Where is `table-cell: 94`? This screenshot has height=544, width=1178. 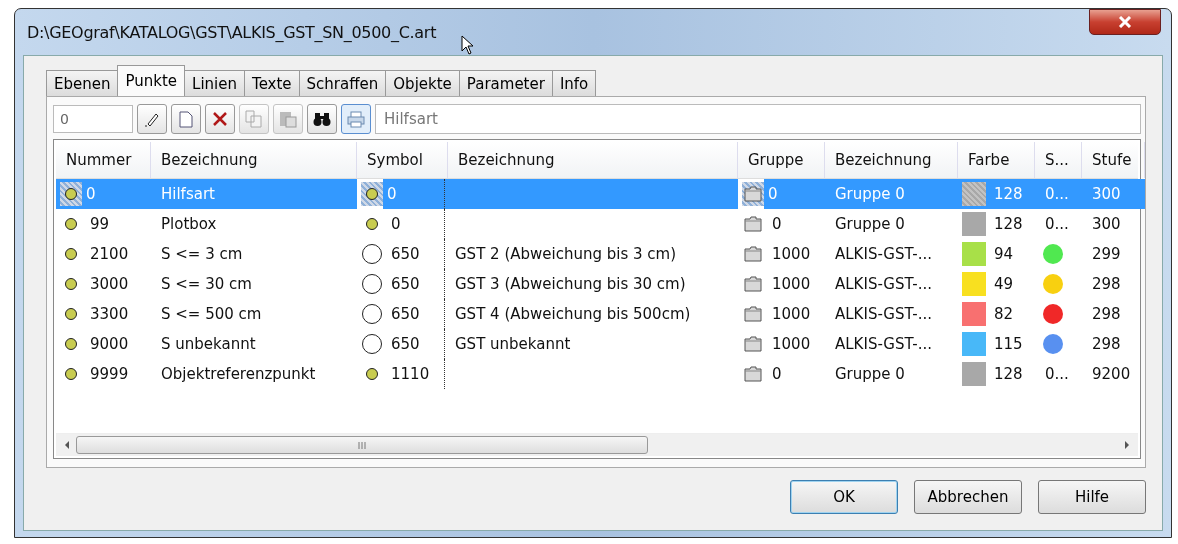
table-cell: 94 is located at coordinates (996, 254).